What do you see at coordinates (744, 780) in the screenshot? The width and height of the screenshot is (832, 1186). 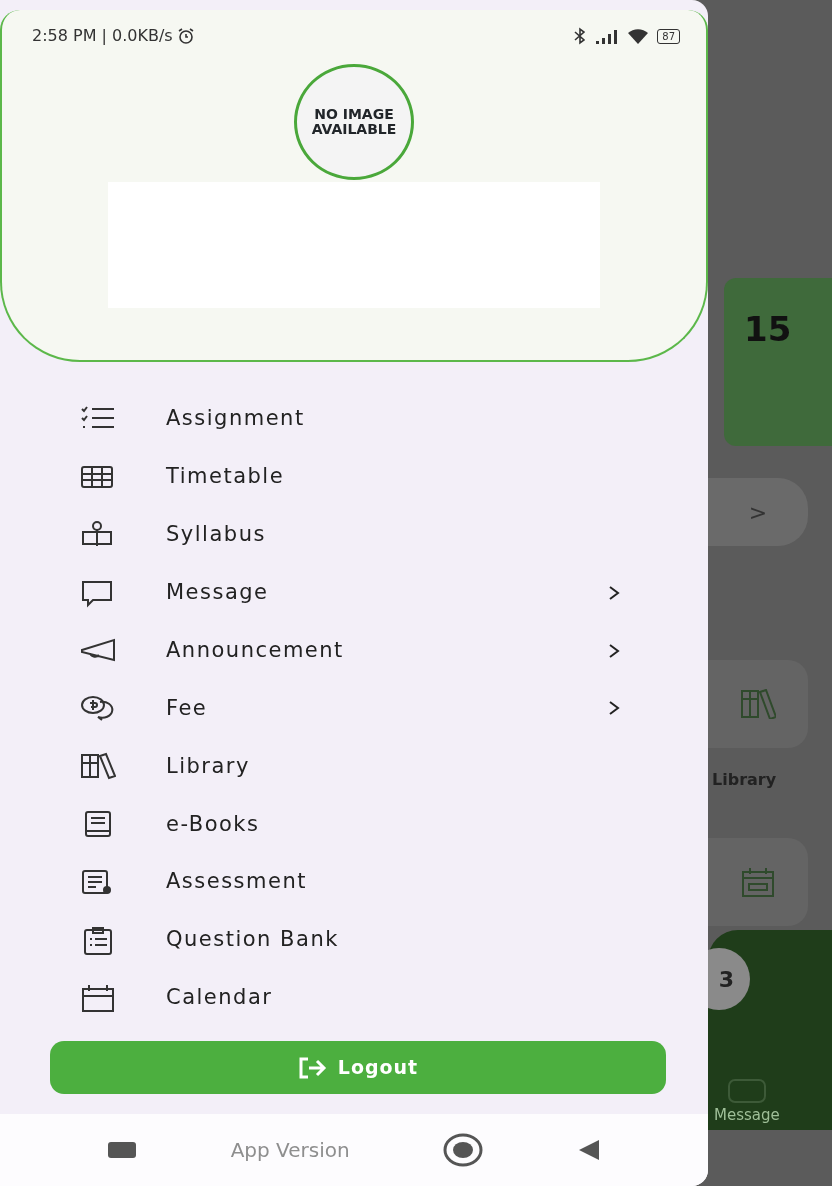 I see `tile-label: Library` at bounding box center [744, 780].